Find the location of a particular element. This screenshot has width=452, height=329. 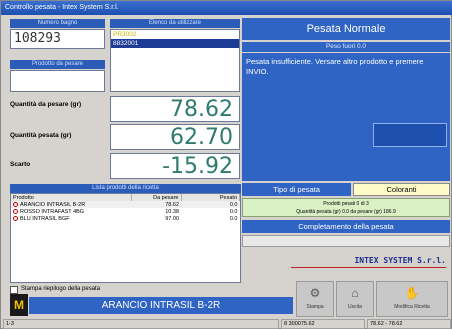

printer-icon: ⚙ is located at coordinates (315, 293).